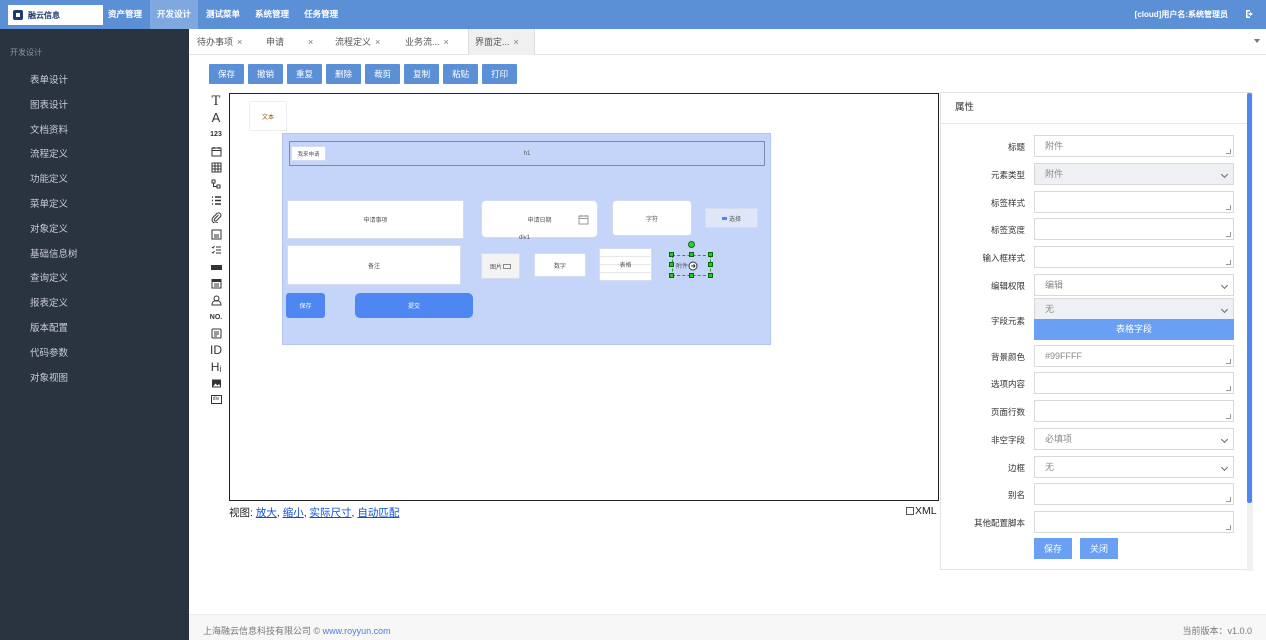  What do you see at coordinates (1134, 174) in the screenshot?
I see `element-type-select: 附件` at bounding box center [1134, 174].